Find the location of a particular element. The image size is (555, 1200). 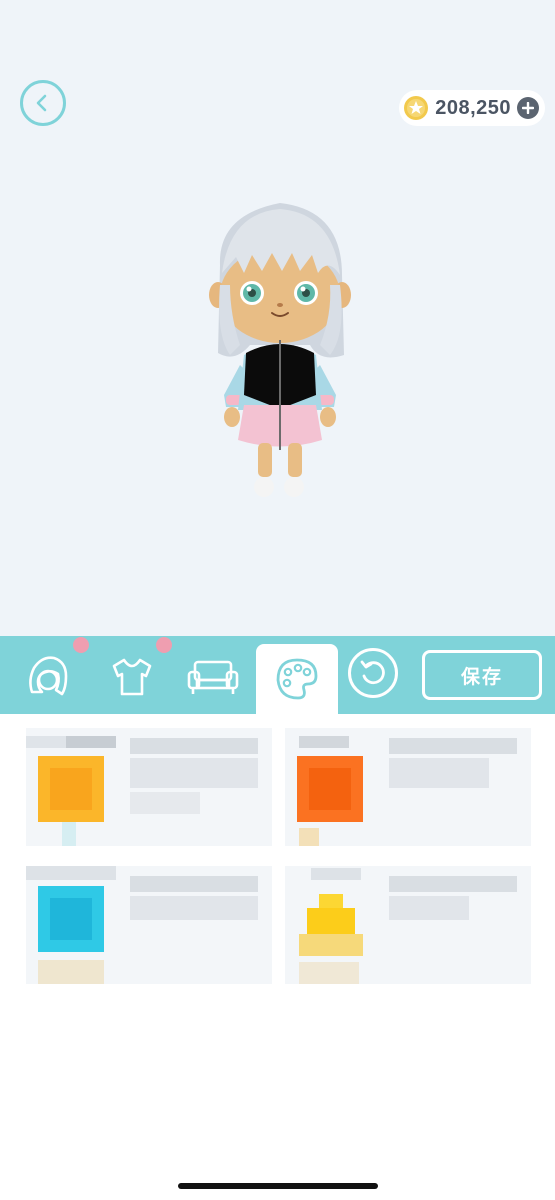

palette-icon is located at coordinates (297, 679).